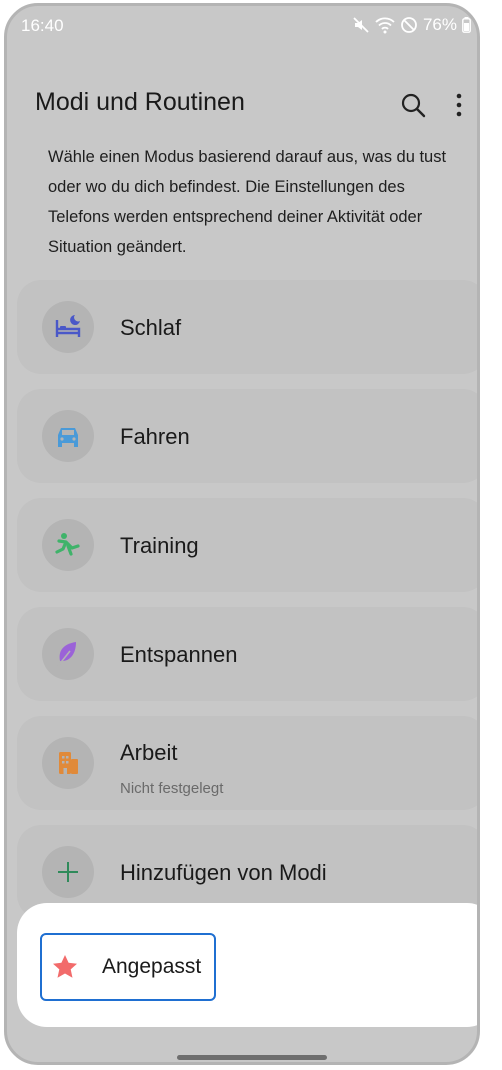  Describe the element at coordinates (151, 327) in the screenshot. I see `mode-label: Schlaf` at that location.